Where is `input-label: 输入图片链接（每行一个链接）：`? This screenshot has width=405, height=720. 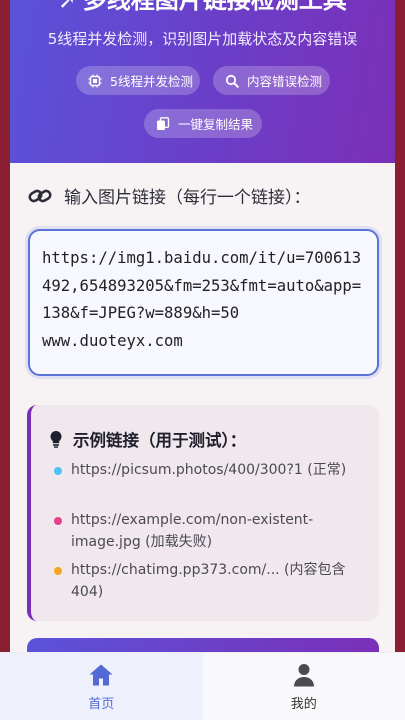
input-label: 输入图片链接（每行一个链接）： is located at coordinates (169, 195).